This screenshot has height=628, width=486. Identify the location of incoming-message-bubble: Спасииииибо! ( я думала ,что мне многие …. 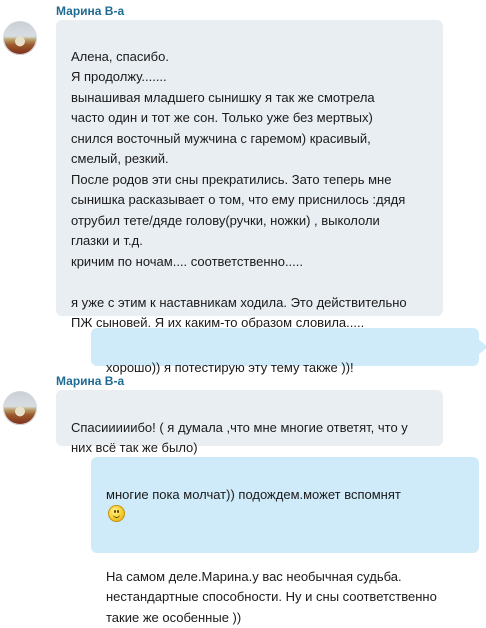
(249, 422).